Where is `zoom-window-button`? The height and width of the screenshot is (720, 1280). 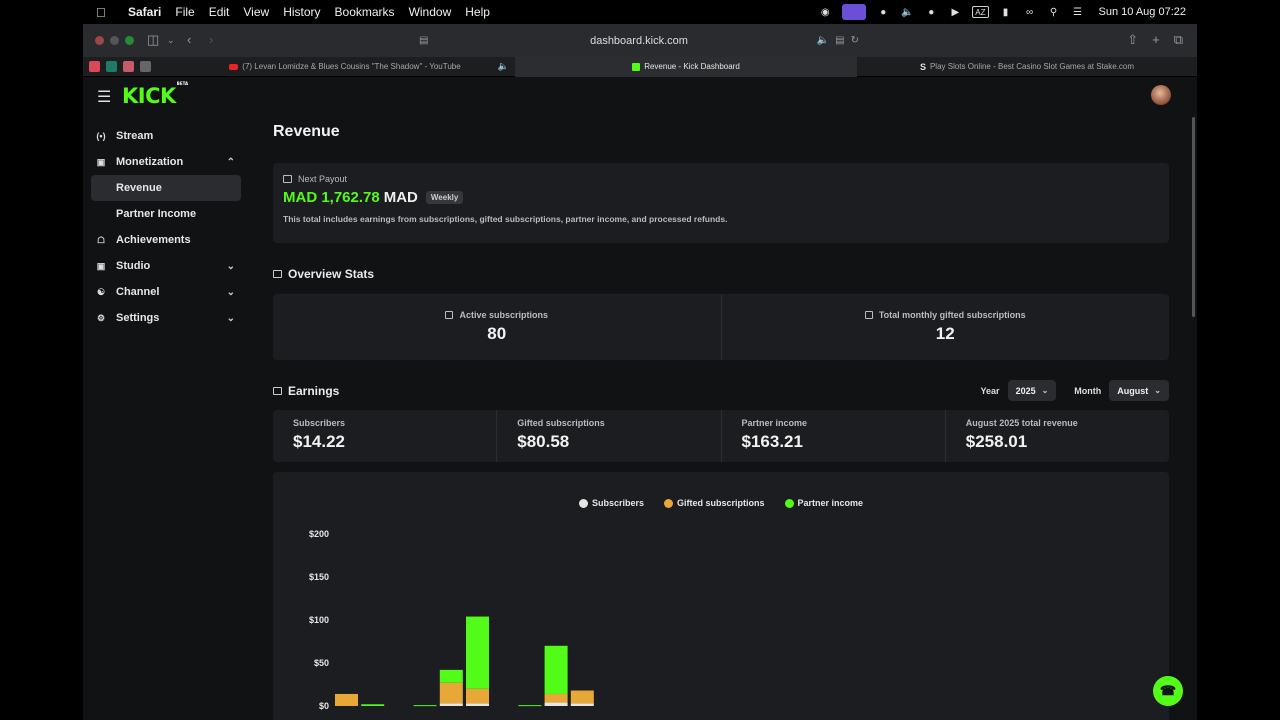 zoom-window-button is located at coordinates (129, 40).